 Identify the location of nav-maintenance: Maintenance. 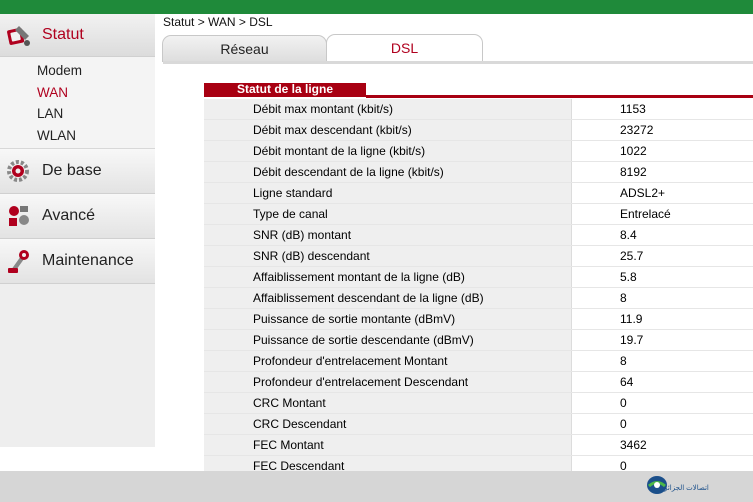
(77, 261).